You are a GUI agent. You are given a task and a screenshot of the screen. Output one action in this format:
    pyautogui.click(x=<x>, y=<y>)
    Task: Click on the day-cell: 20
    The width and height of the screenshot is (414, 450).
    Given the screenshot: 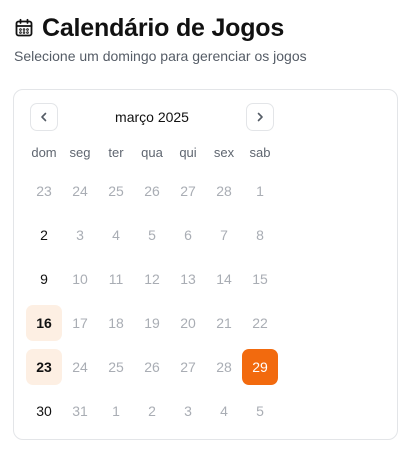 What is the action you would take?
    pyautogui.click(x=188, y=323)
    